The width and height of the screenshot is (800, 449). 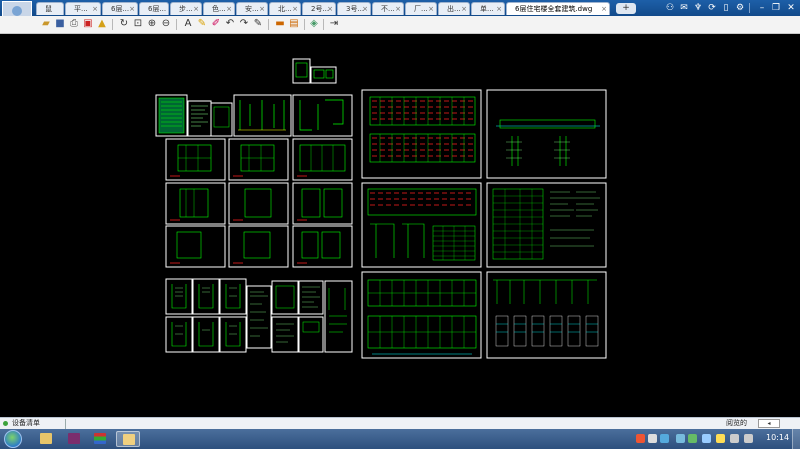 What do you see at coordinates (259, 203) in the screenshot?
I see `floor-plan-sheets` at bounding box center [259, 203].